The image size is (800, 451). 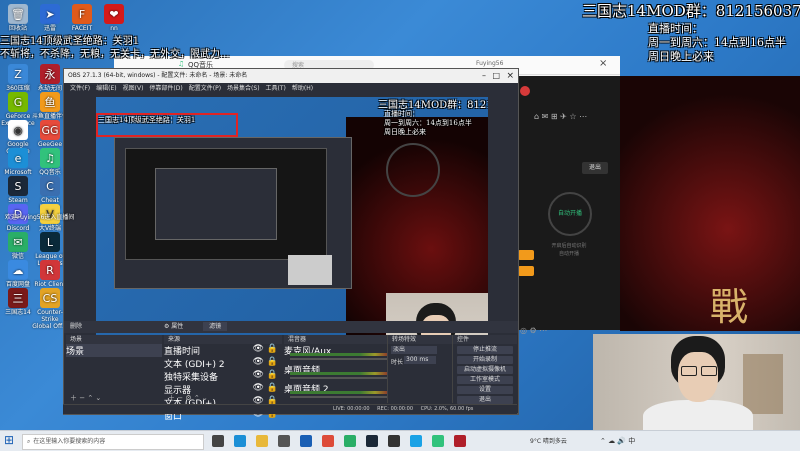 I want to click on scene-controls: ＋ − ⌃ ⌄, so click(x=85, y=398).